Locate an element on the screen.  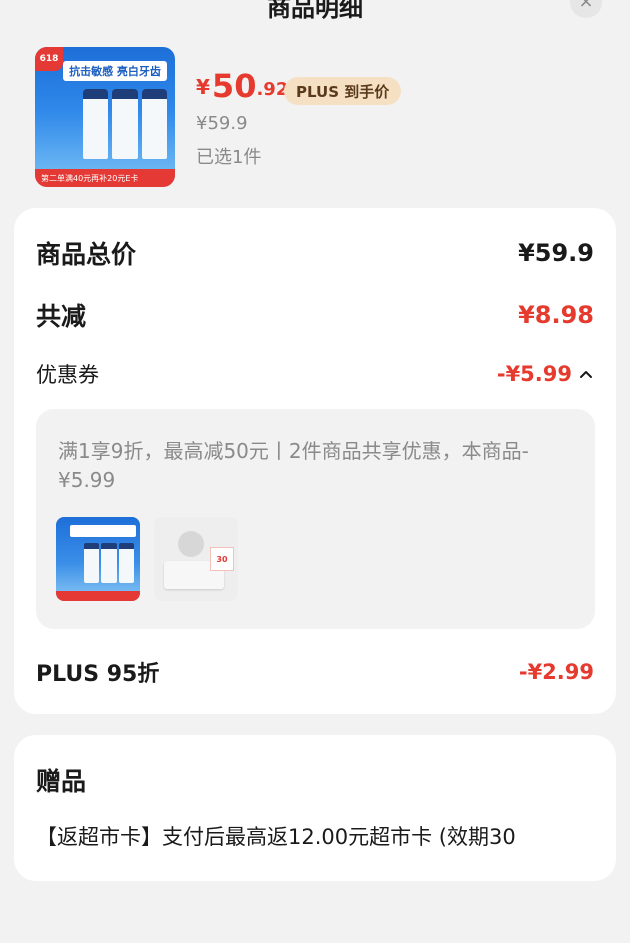
toothpaste-tubes-graphic is located at coordinates (125, 124).